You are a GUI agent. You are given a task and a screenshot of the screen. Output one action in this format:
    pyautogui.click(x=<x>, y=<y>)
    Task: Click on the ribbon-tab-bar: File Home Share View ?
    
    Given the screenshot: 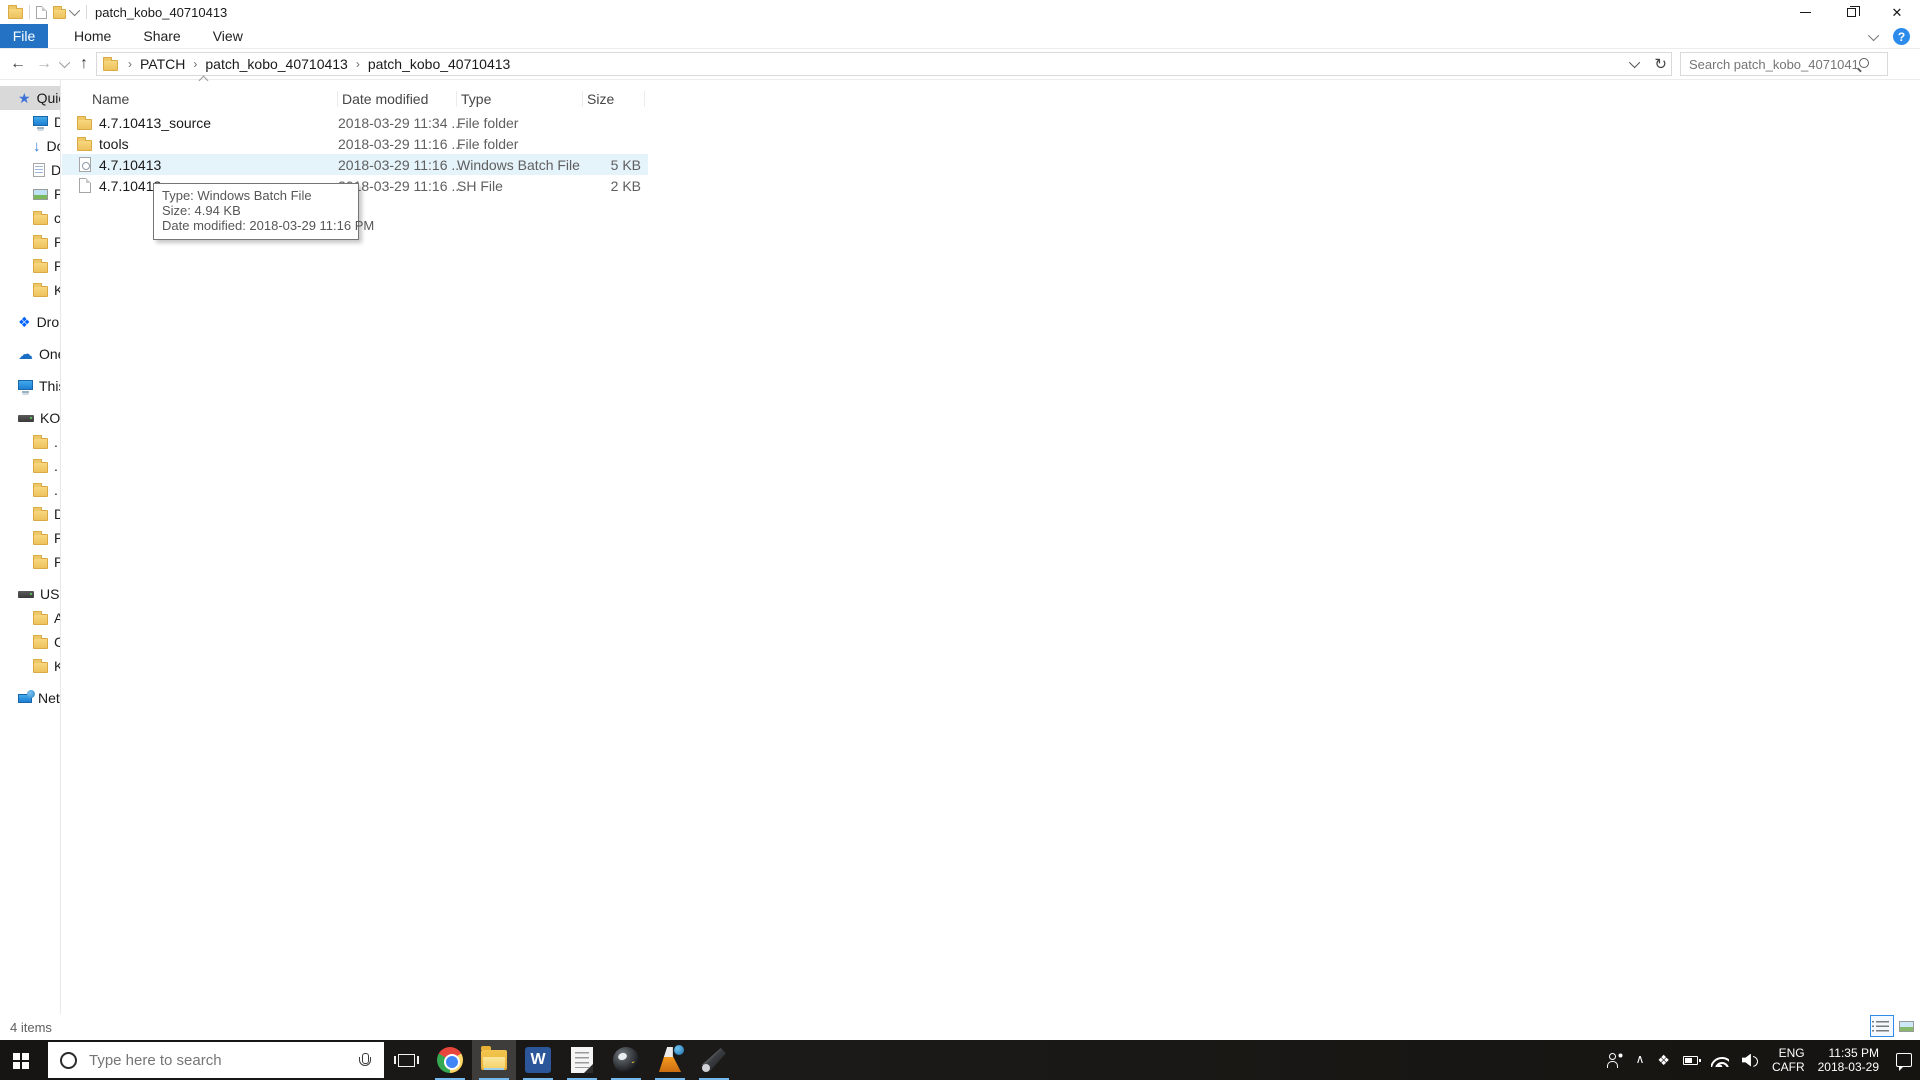 What is the action you would take?
    pyautogui.click(x=960, y=36)
    